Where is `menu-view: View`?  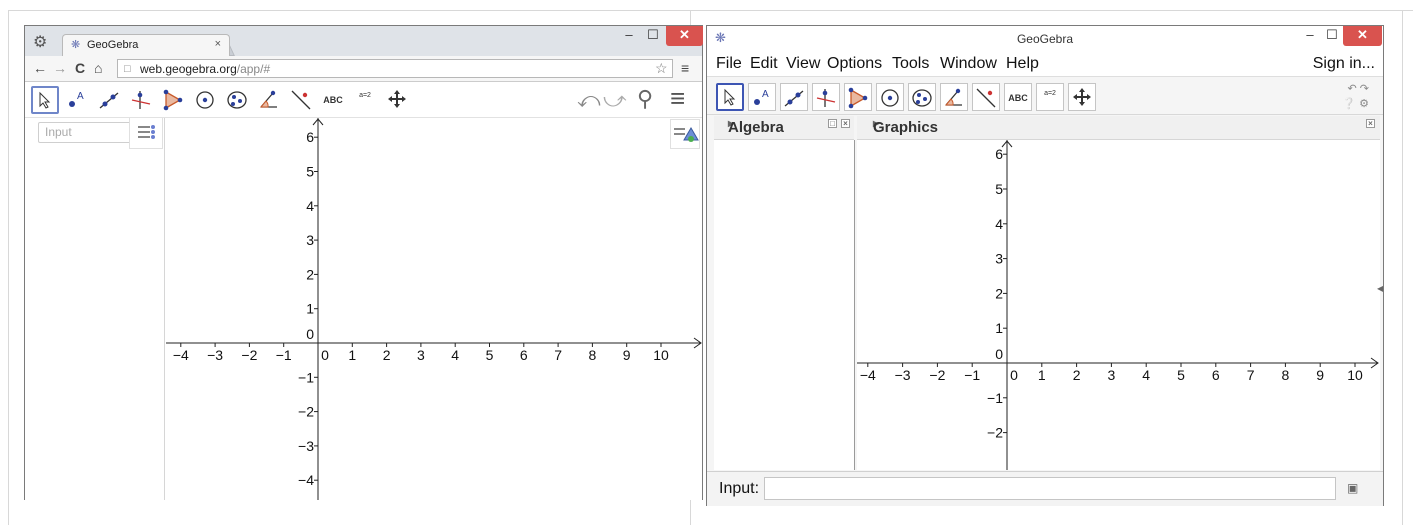
menu-view: View is located at coordinates (803, 64).